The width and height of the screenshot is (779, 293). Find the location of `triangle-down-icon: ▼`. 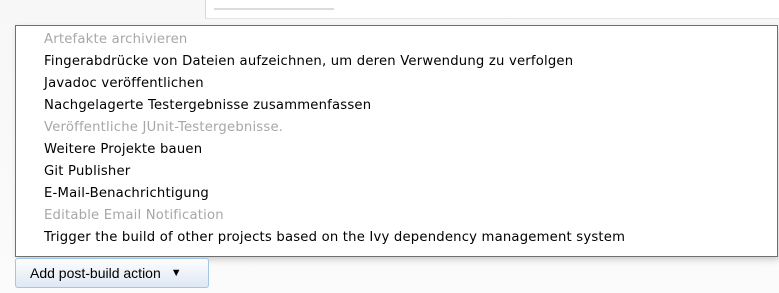

triangle-down-icon: ▼ is located at coordinates (176, 273).